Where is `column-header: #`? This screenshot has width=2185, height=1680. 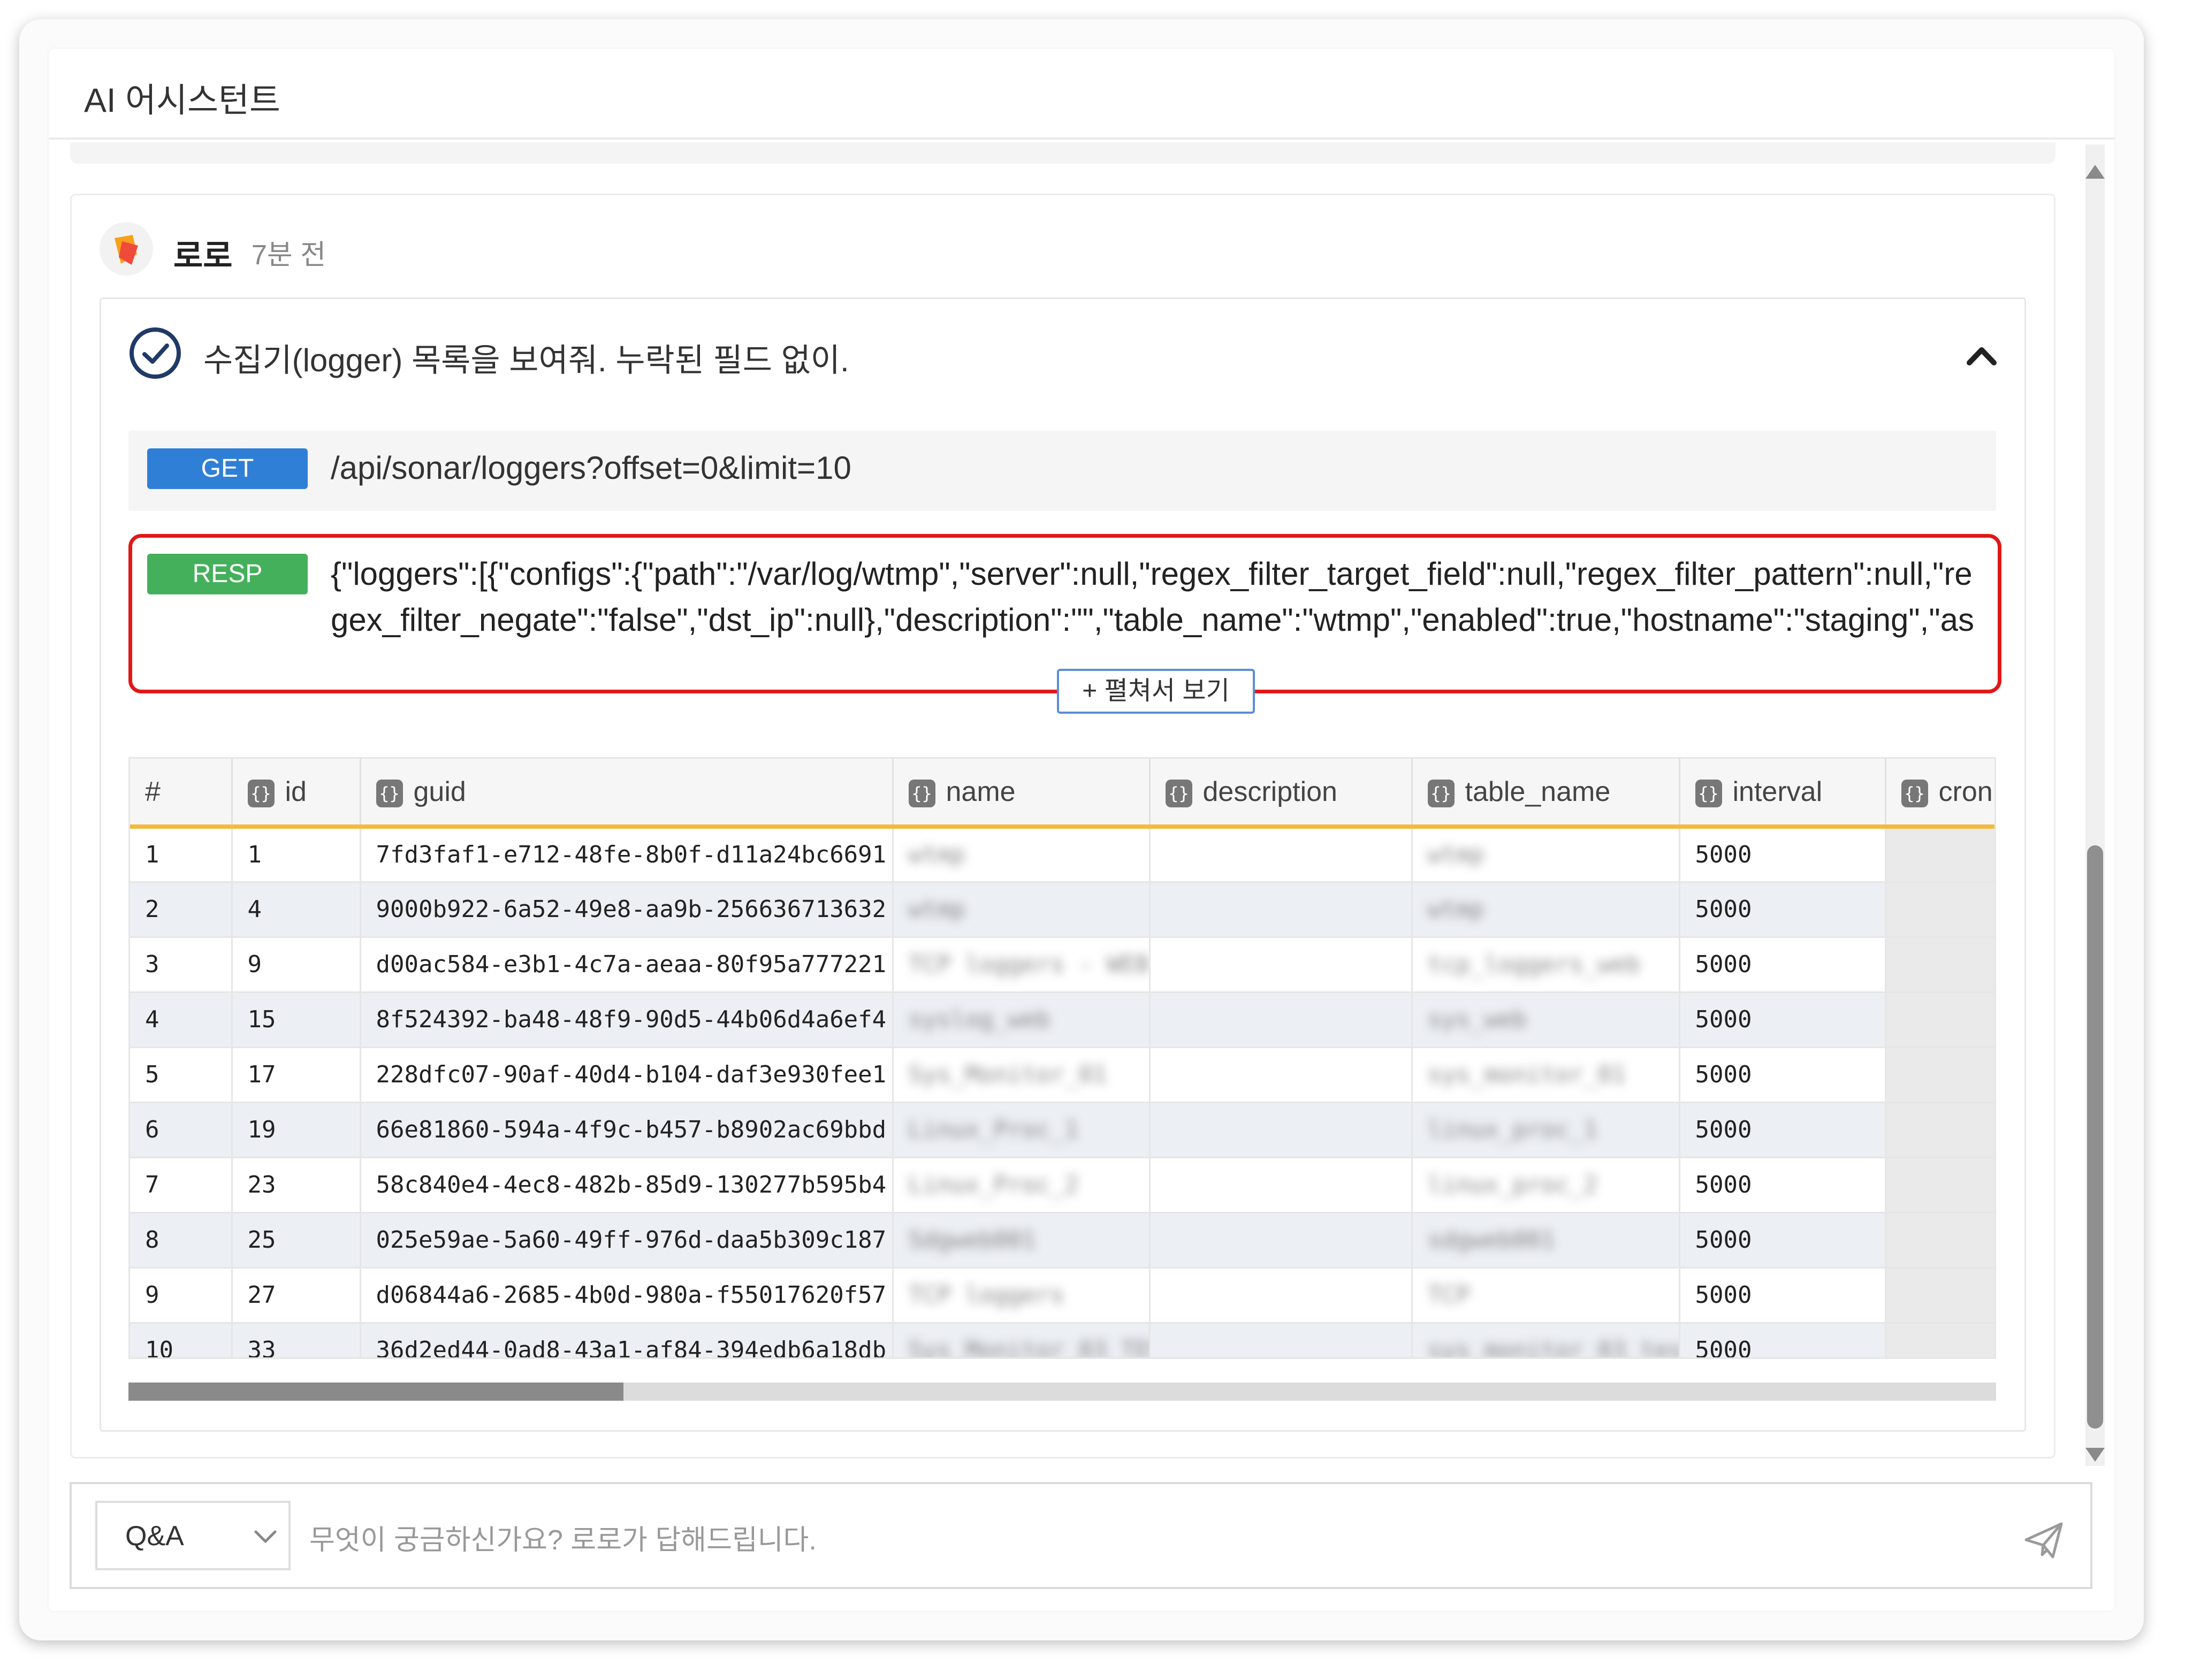 column-header: # is located at coordinates (182, 794).